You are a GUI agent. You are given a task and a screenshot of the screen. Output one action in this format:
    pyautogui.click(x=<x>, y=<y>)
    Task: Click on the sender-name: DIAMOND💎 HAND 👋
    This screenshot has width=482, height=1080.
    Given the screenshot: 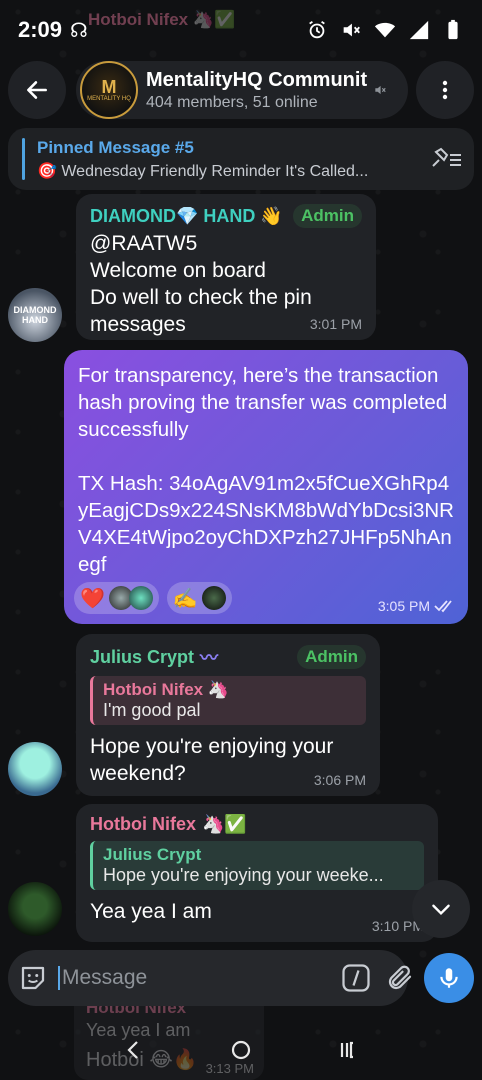 What is the action you would take?
    pyautogui.click(x=186, y=215)
    